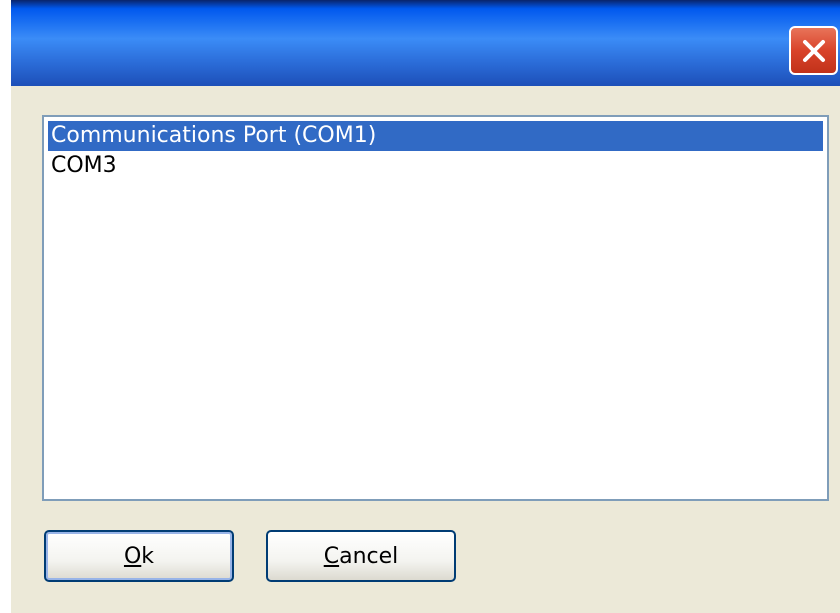 The width and height of the screenshot is (840, 613). What do you see at coordinates (420, 43) in the screenshot?
I see `title-bar` at bounding box center [420, 43].